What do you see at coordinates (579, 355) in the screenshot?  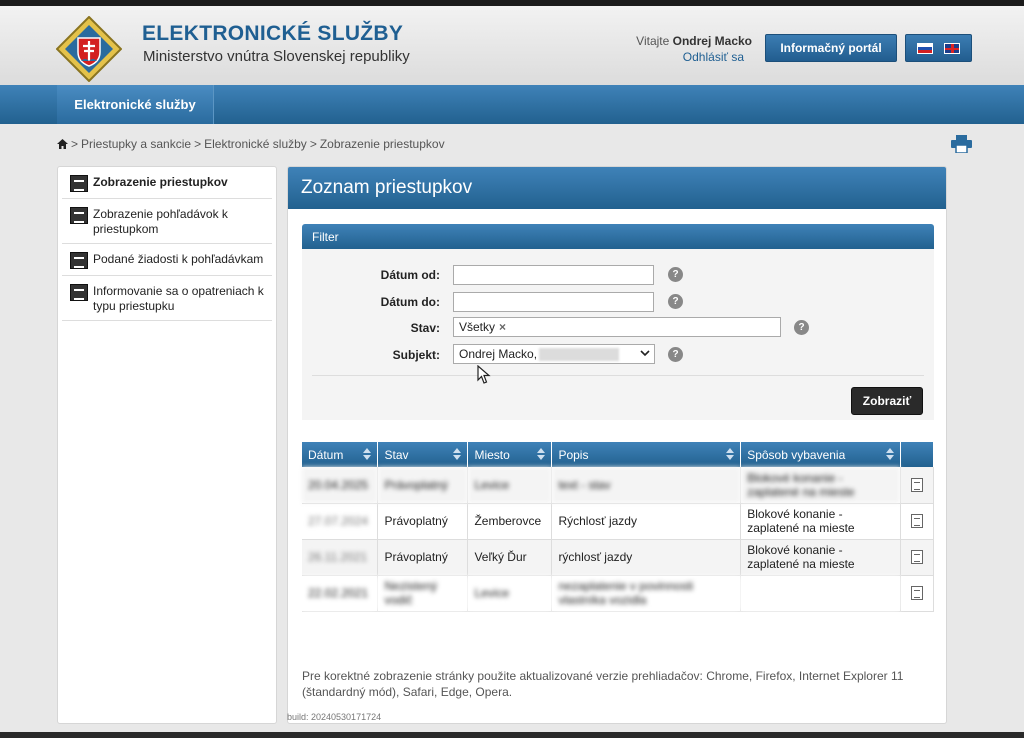 I see `redacted-text` at bounding box center [579, 355].